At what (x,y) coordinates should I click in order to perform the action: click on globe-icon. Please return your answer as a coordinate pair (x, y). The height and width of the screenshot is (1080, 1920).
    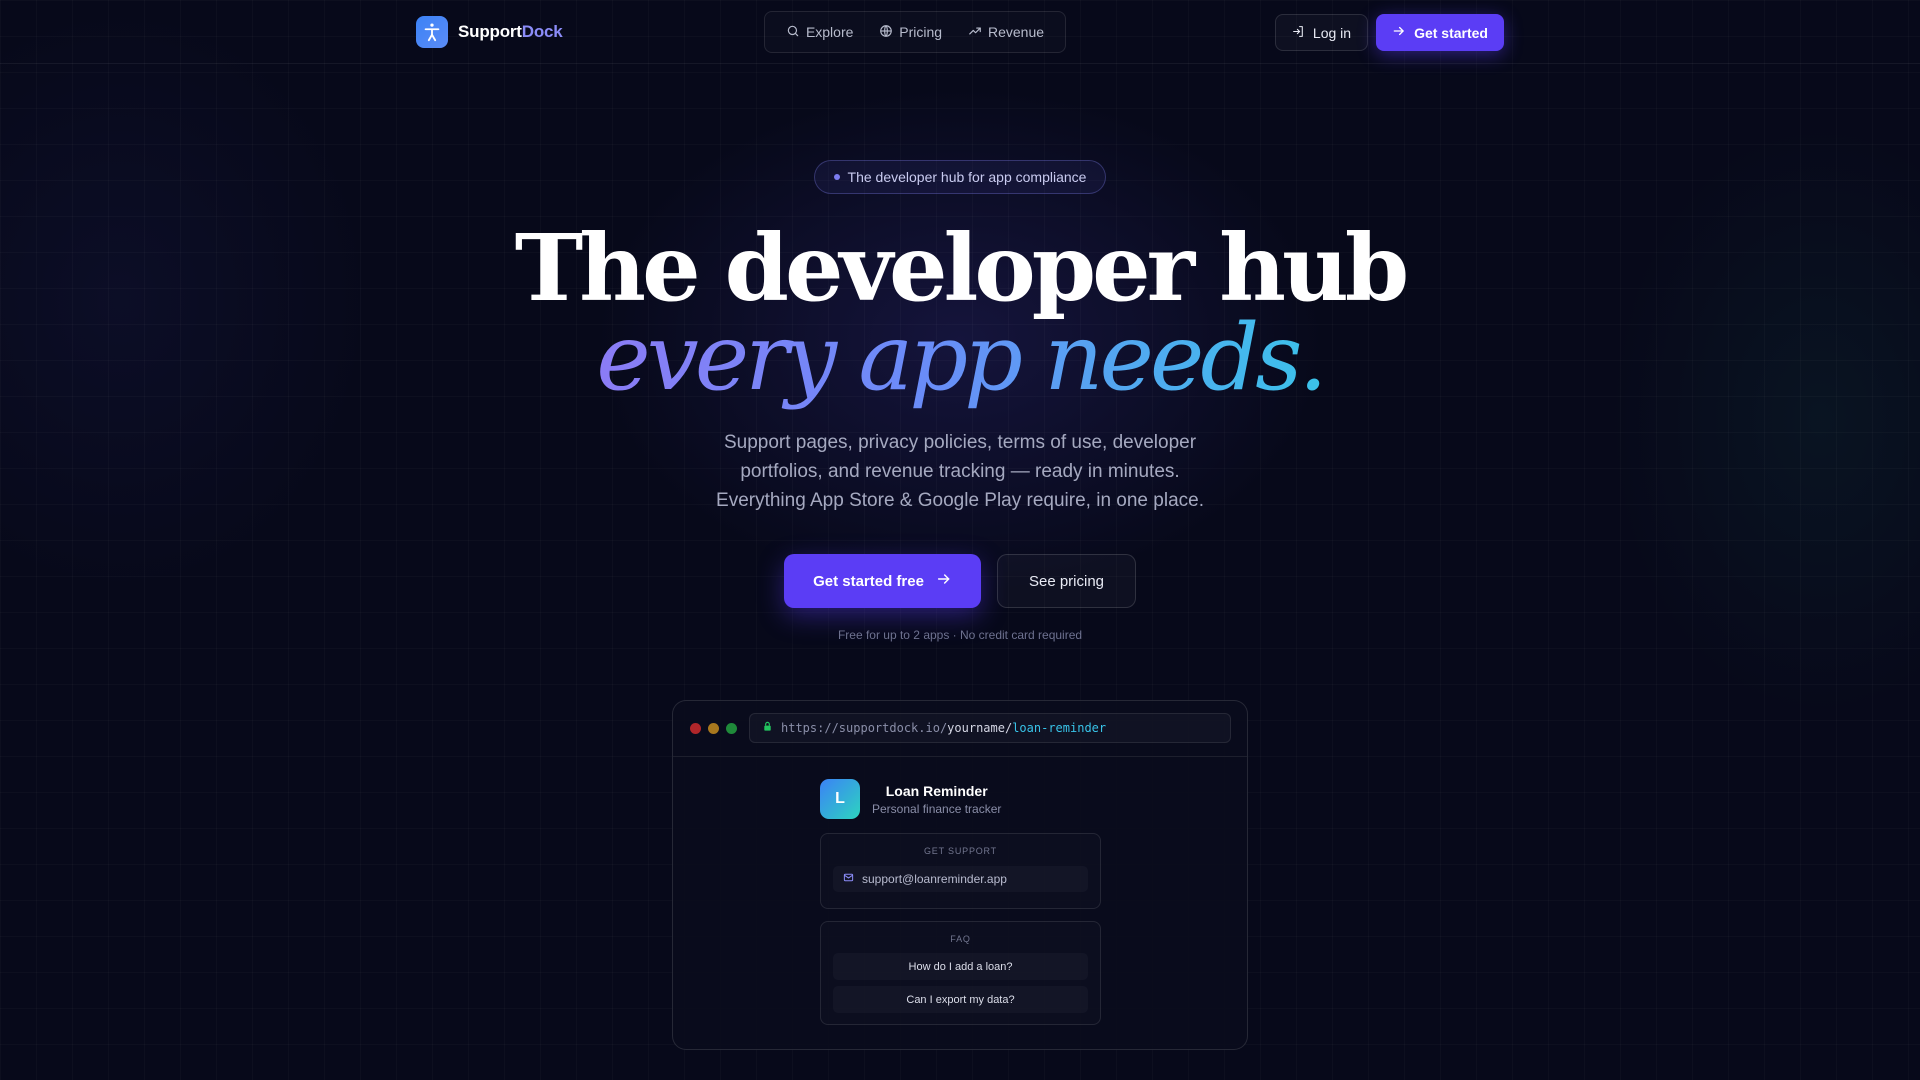
    Looking at the image, I should click on (886, 32).